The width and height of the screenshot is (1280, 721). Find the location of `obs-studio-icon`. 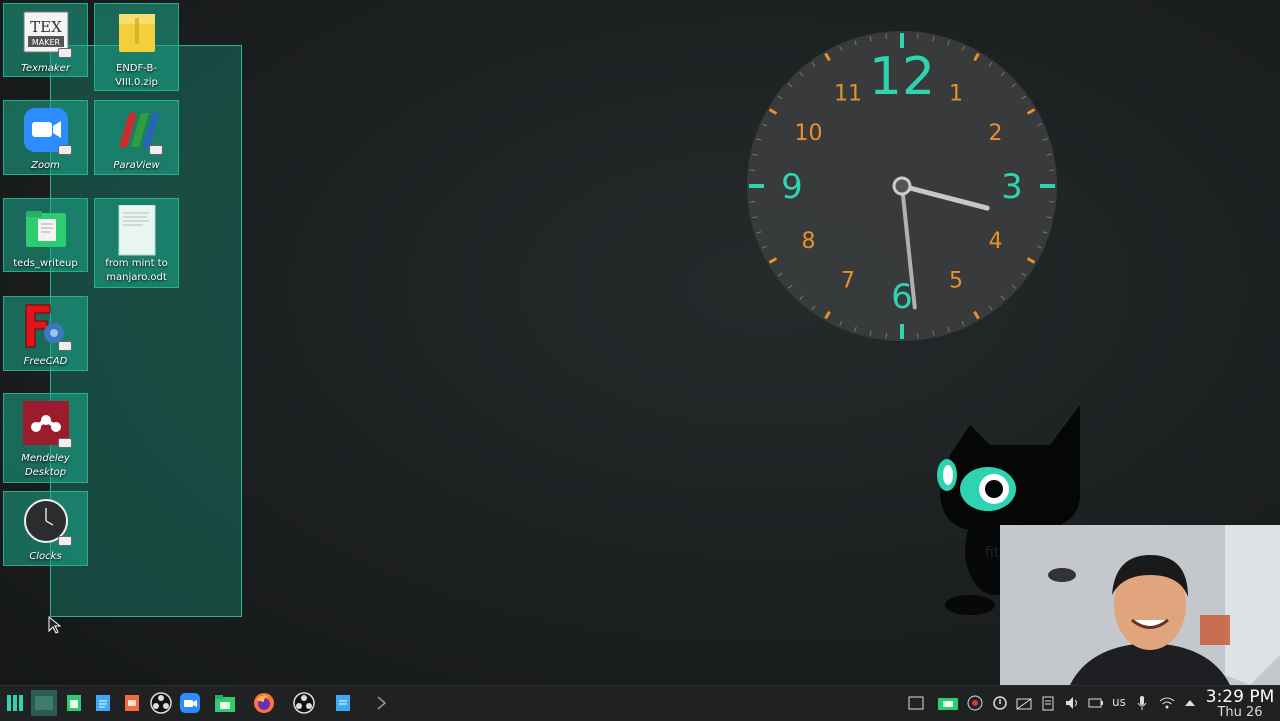

obs-studio-icon is located at coordinates (161, 703).